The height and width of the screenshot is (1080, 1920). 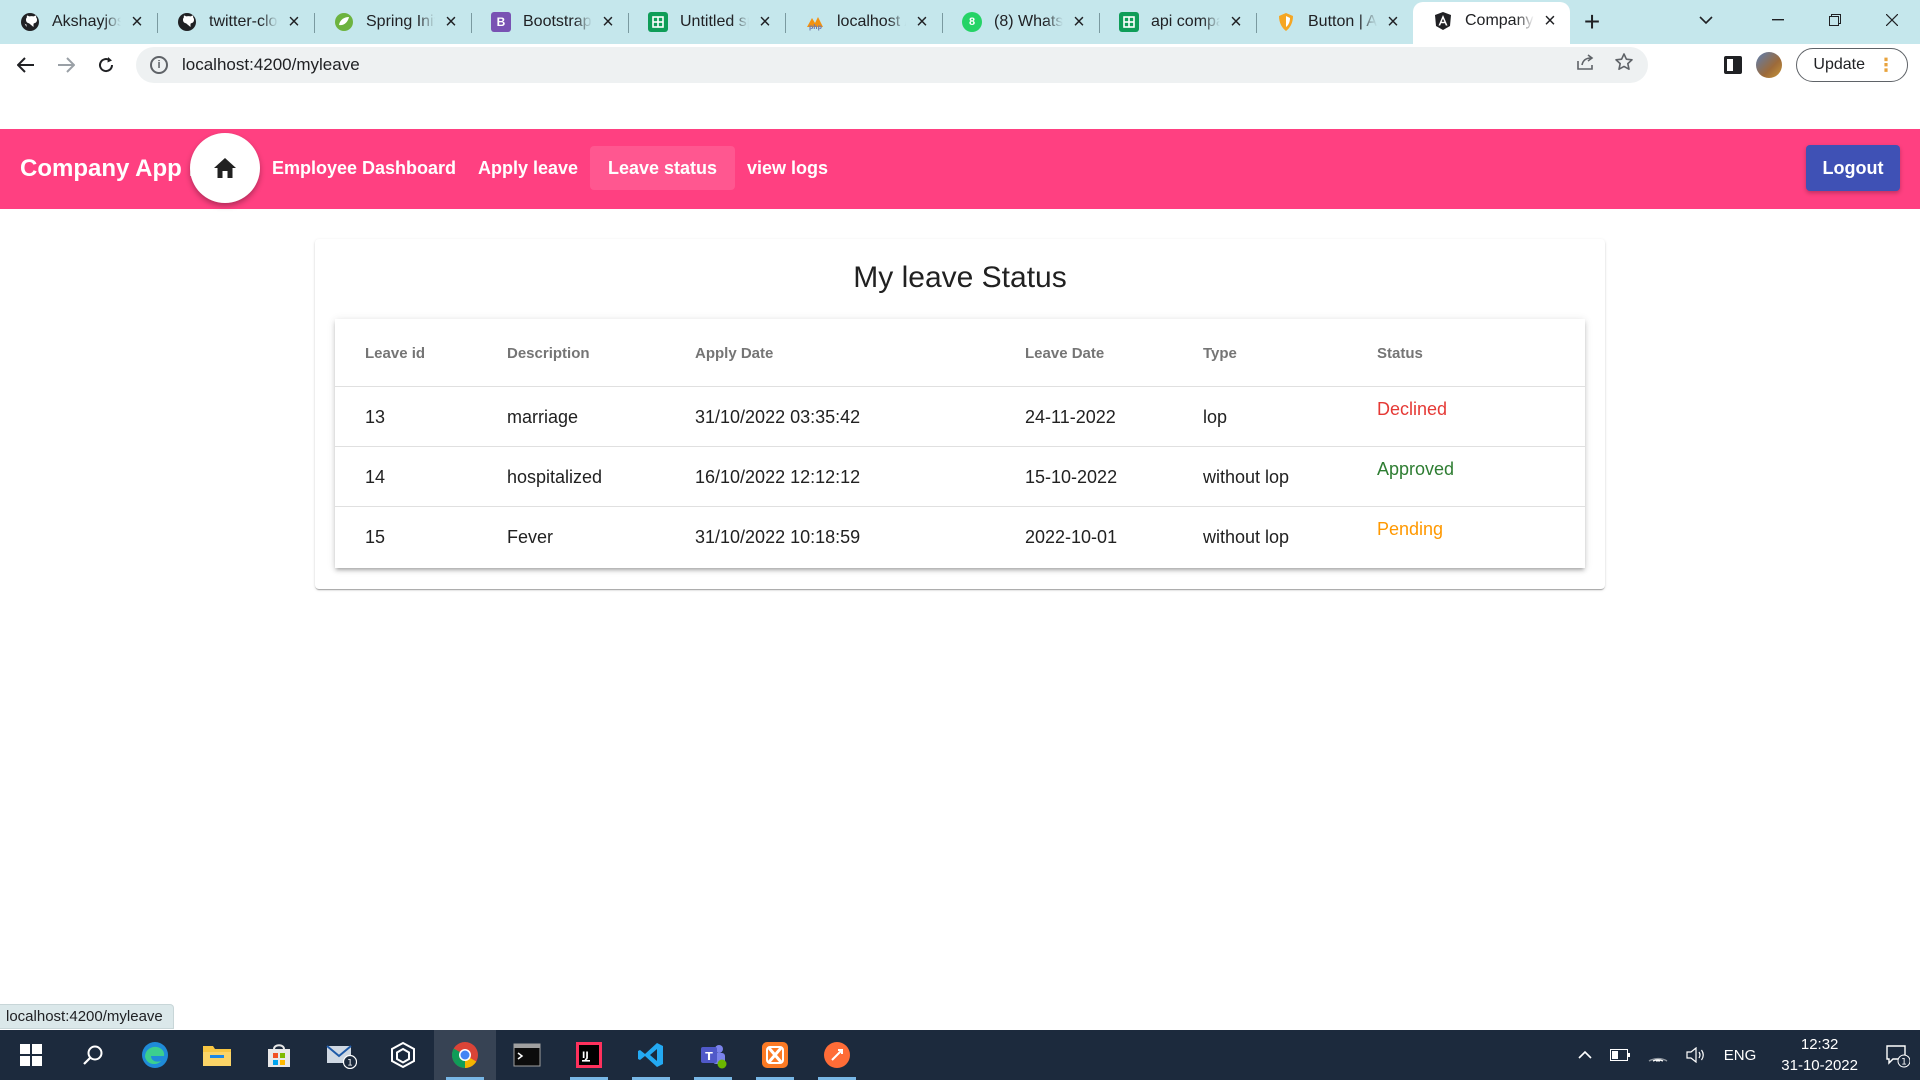 I want to click on side-panel-icon, so click(x=1733, y=65).